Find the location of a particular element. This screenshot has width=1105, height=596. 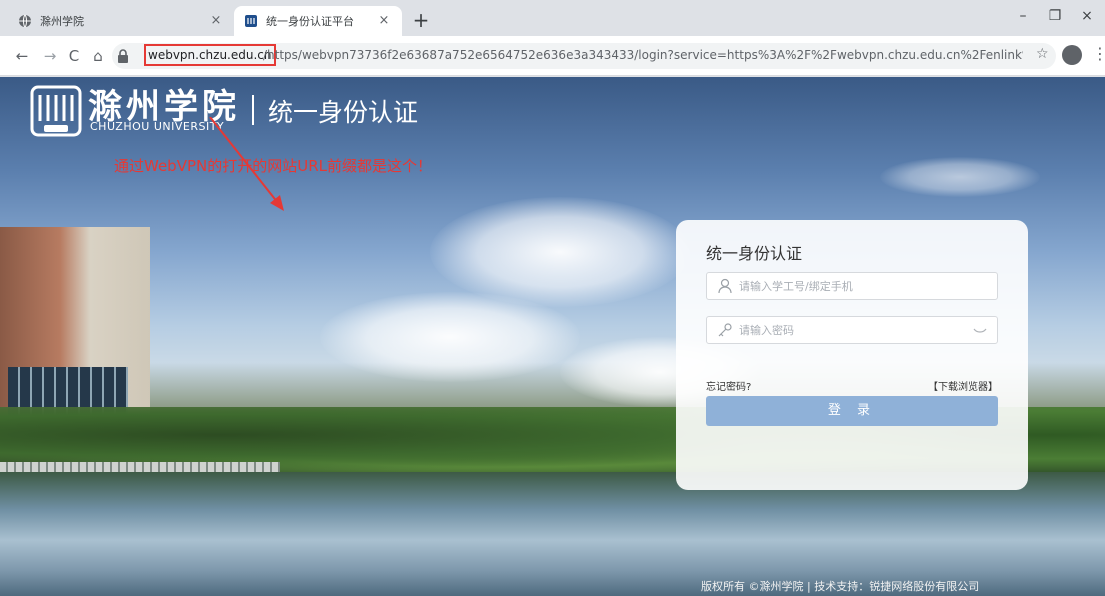

username-field is located at coordinates (852, 286).